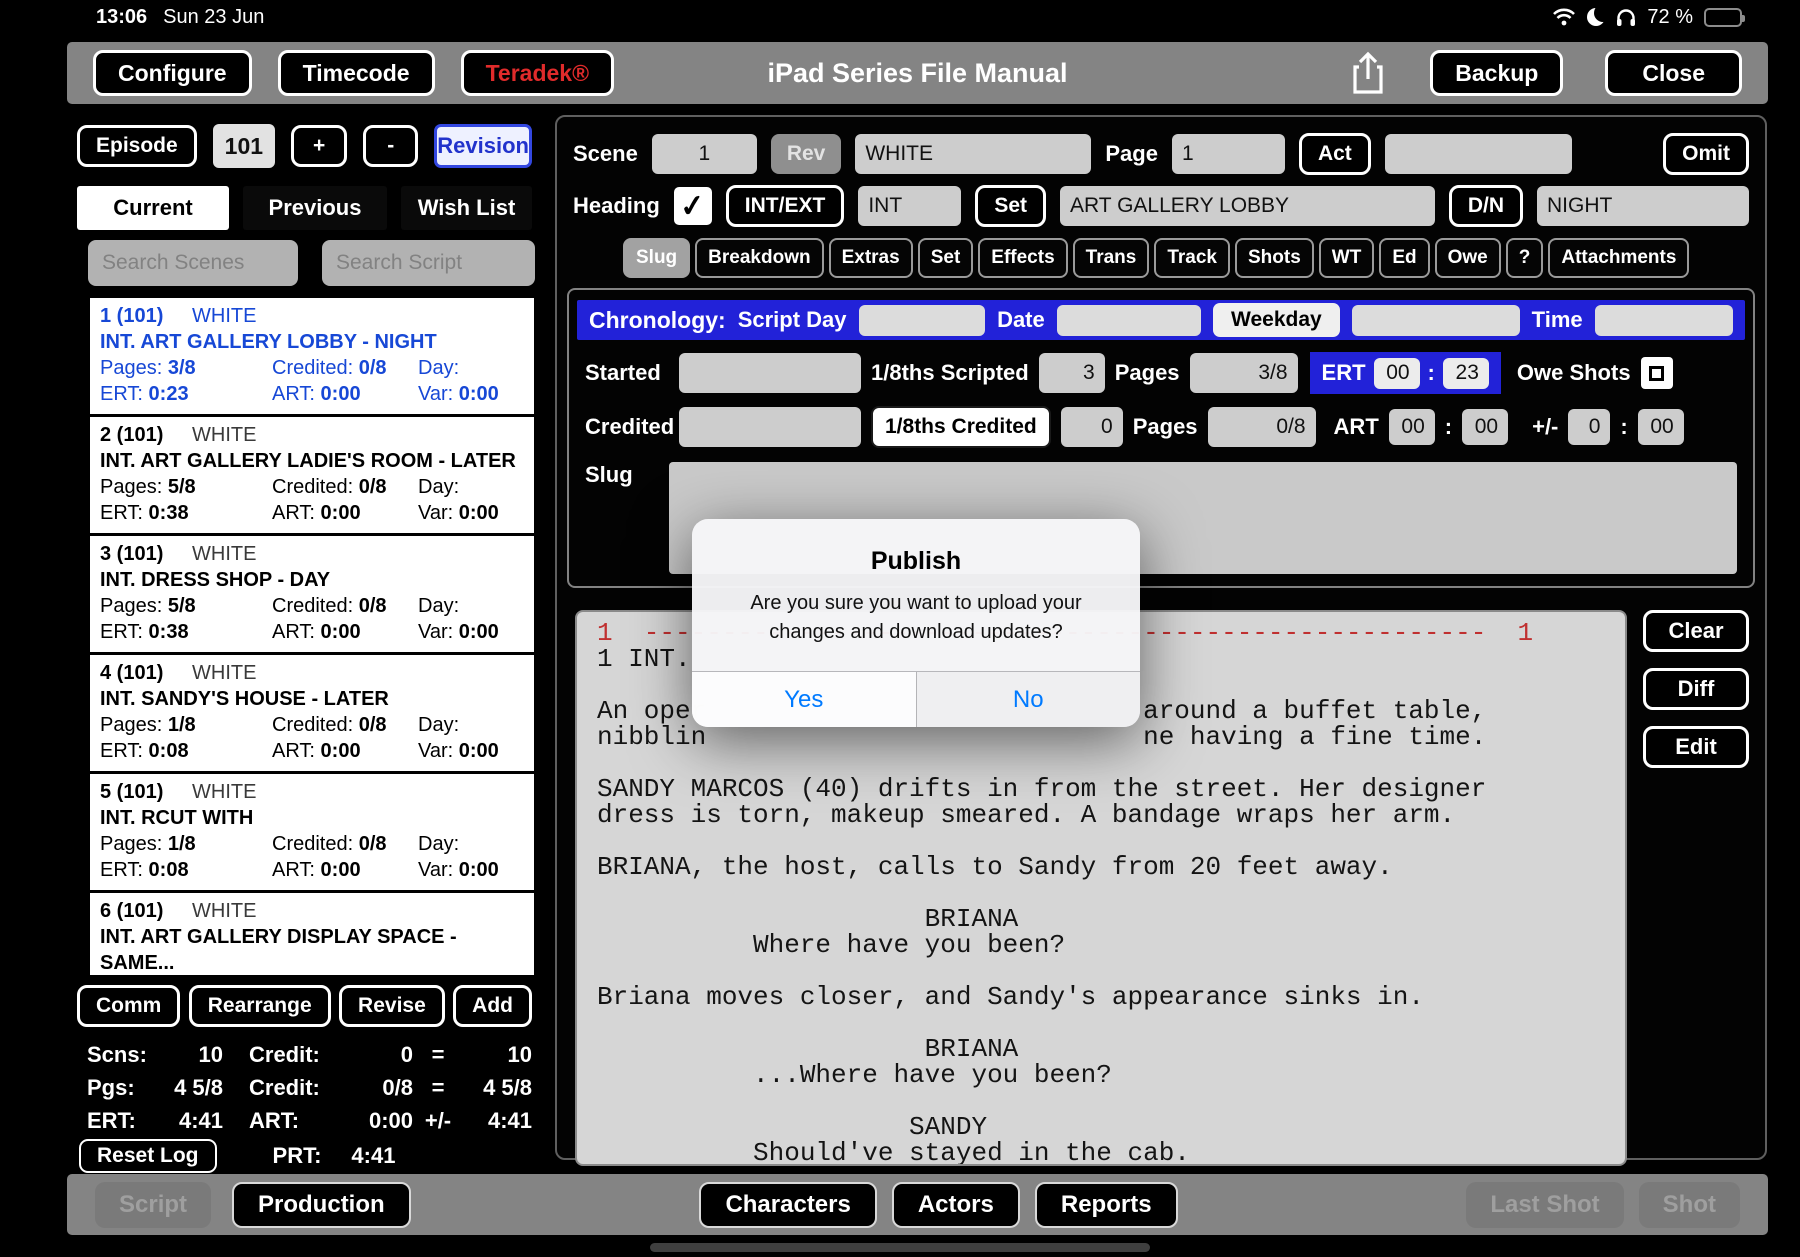 The image size is (1800, 1257). Describe the element at coordinates (1404, 258) in the screenshot. I see `editor-tab-9: Ed` at that location.